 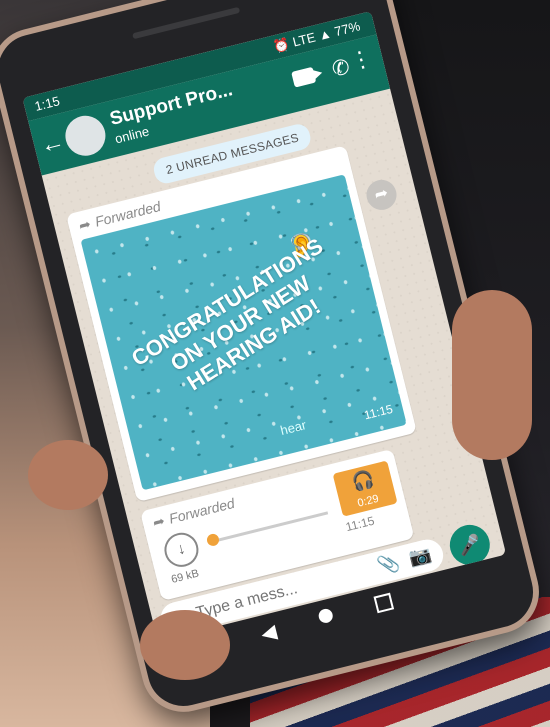 I want to click on earpiece, so click(x=186, y=23).